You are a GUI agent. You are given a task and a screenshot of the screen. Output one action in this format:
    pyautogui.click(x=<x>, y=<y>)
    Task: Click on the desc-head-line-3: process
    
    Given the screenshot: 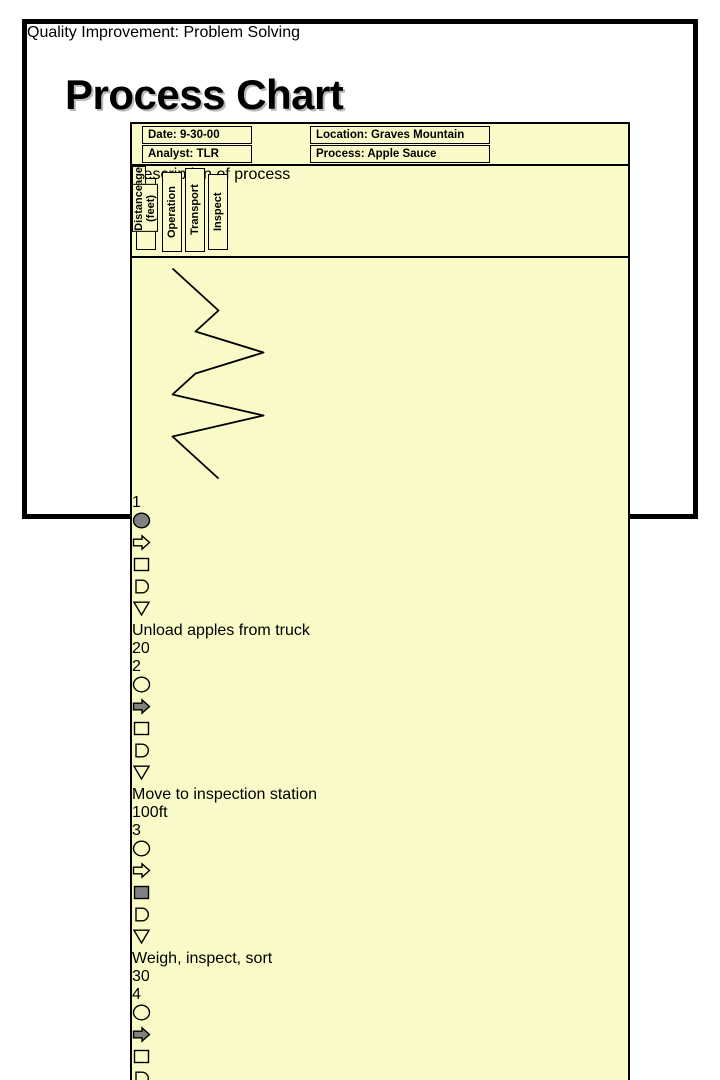 What is the action you would take?
    pyautogui.click(x=262, y=174)
    